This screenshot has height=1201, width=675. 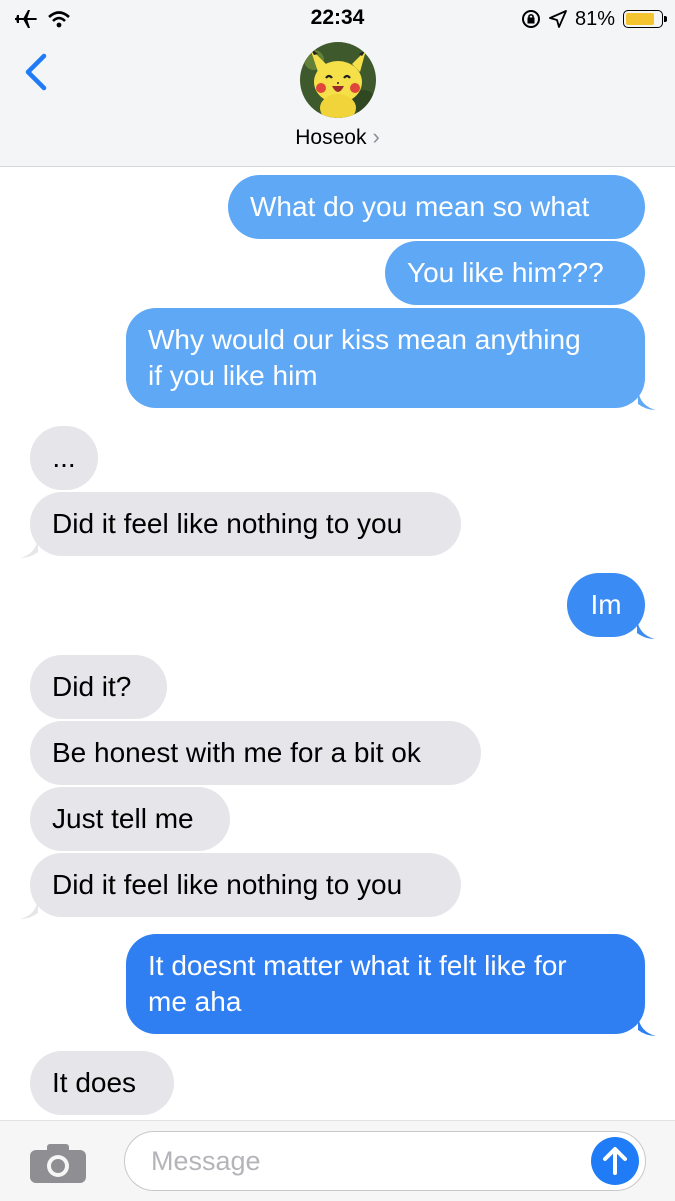 I want to click on back-button, so click(x=38, y=72).